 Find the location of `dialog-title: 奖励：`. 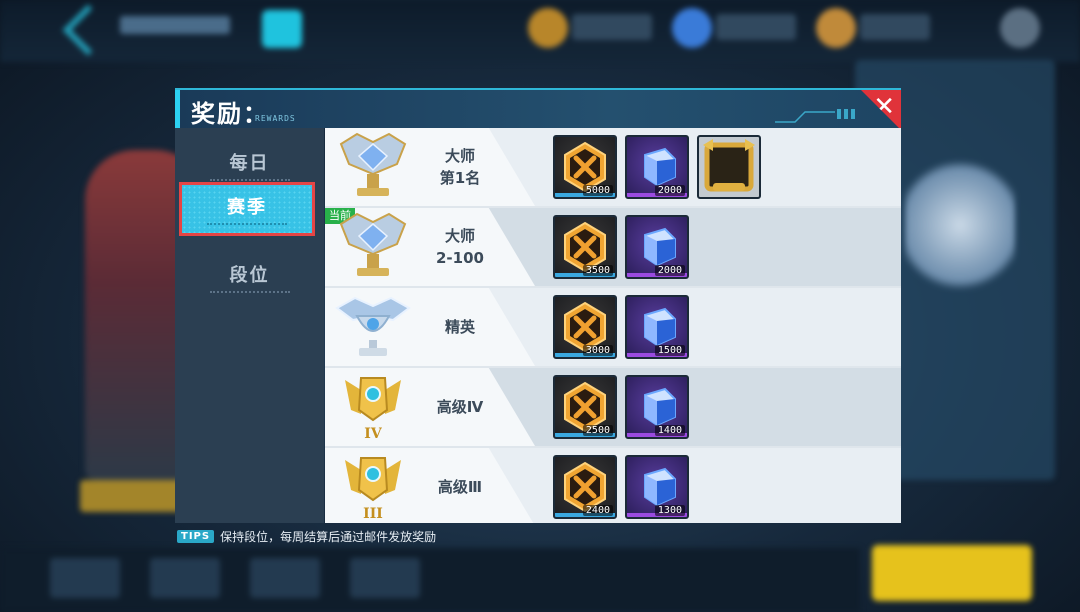

dialog-title: 奖励： is located at coordinates (230, 114).